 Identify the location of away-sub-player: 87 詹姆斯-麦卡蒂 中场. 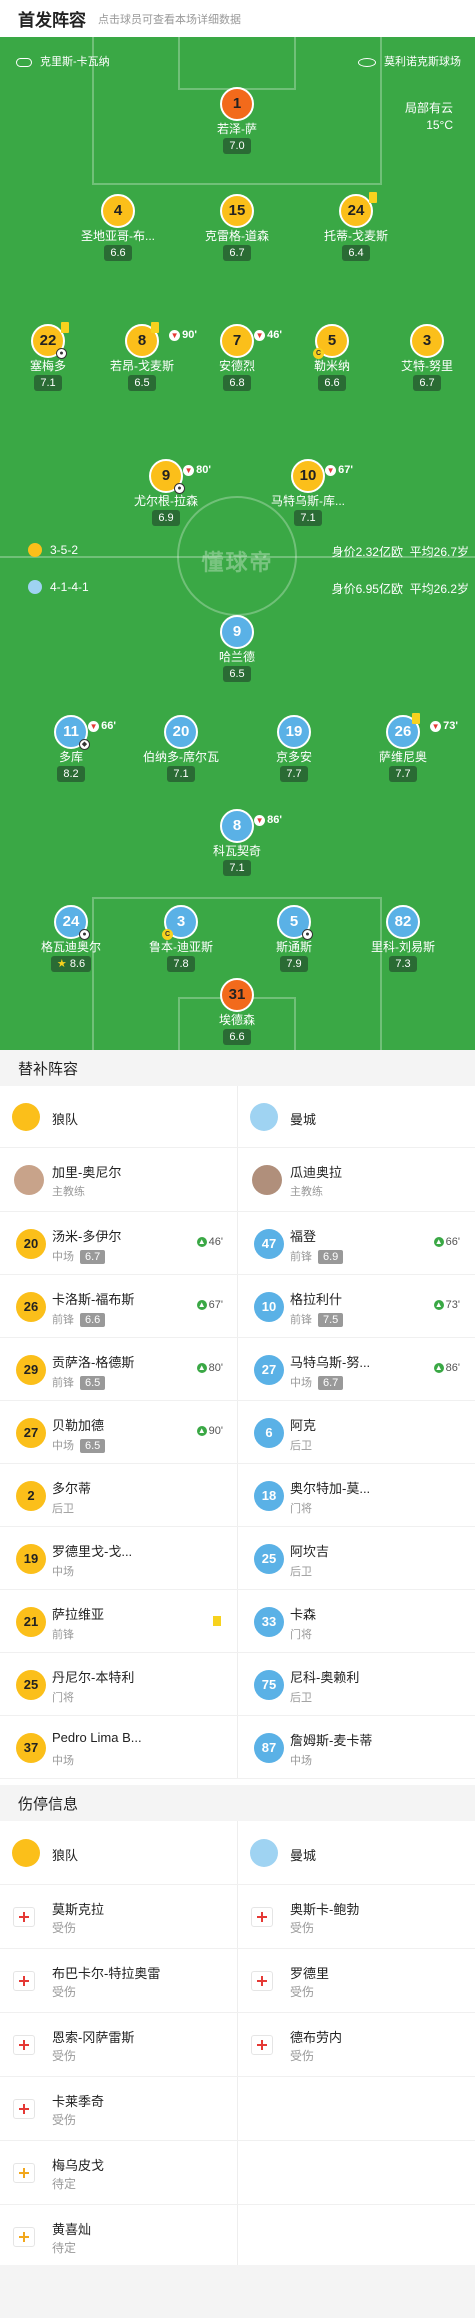
(355, 1747).